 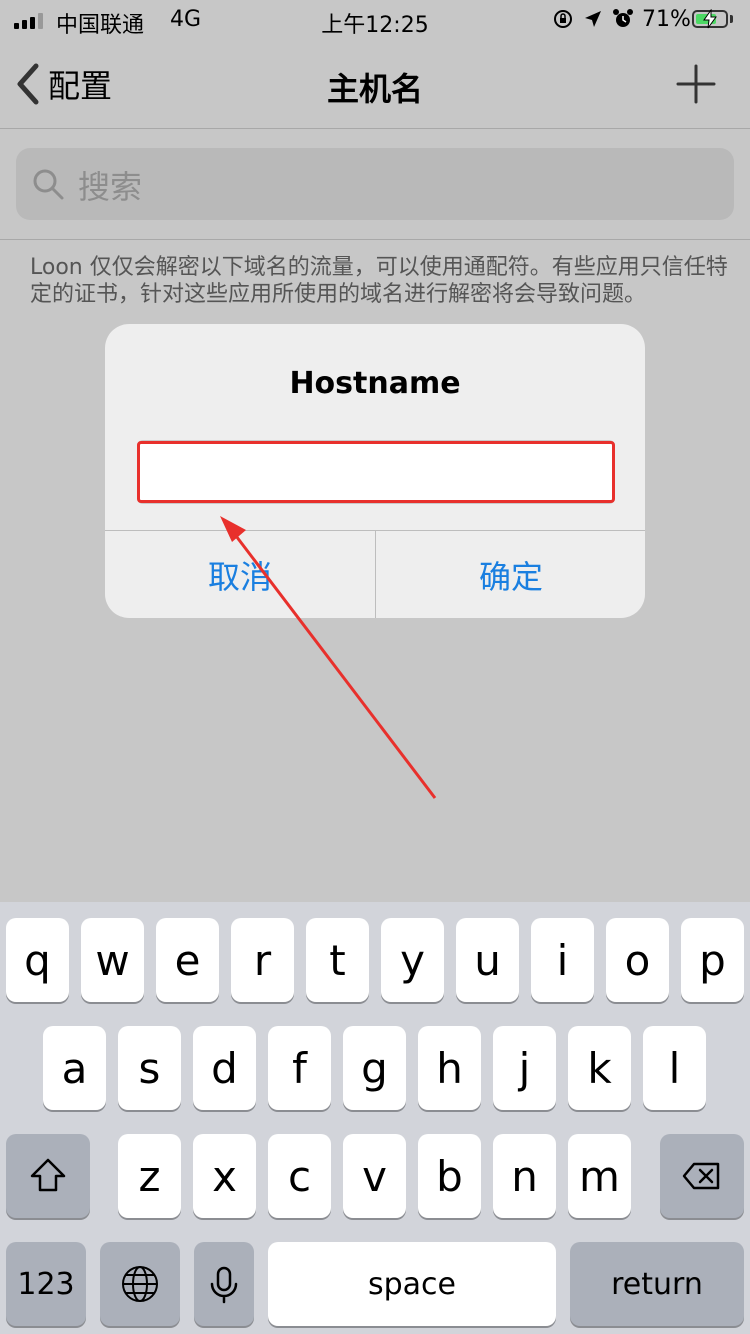 What do you see at coordinates (712, 960) in the screenshot?
I see `key-p: p` at bounding box center [712, 960].